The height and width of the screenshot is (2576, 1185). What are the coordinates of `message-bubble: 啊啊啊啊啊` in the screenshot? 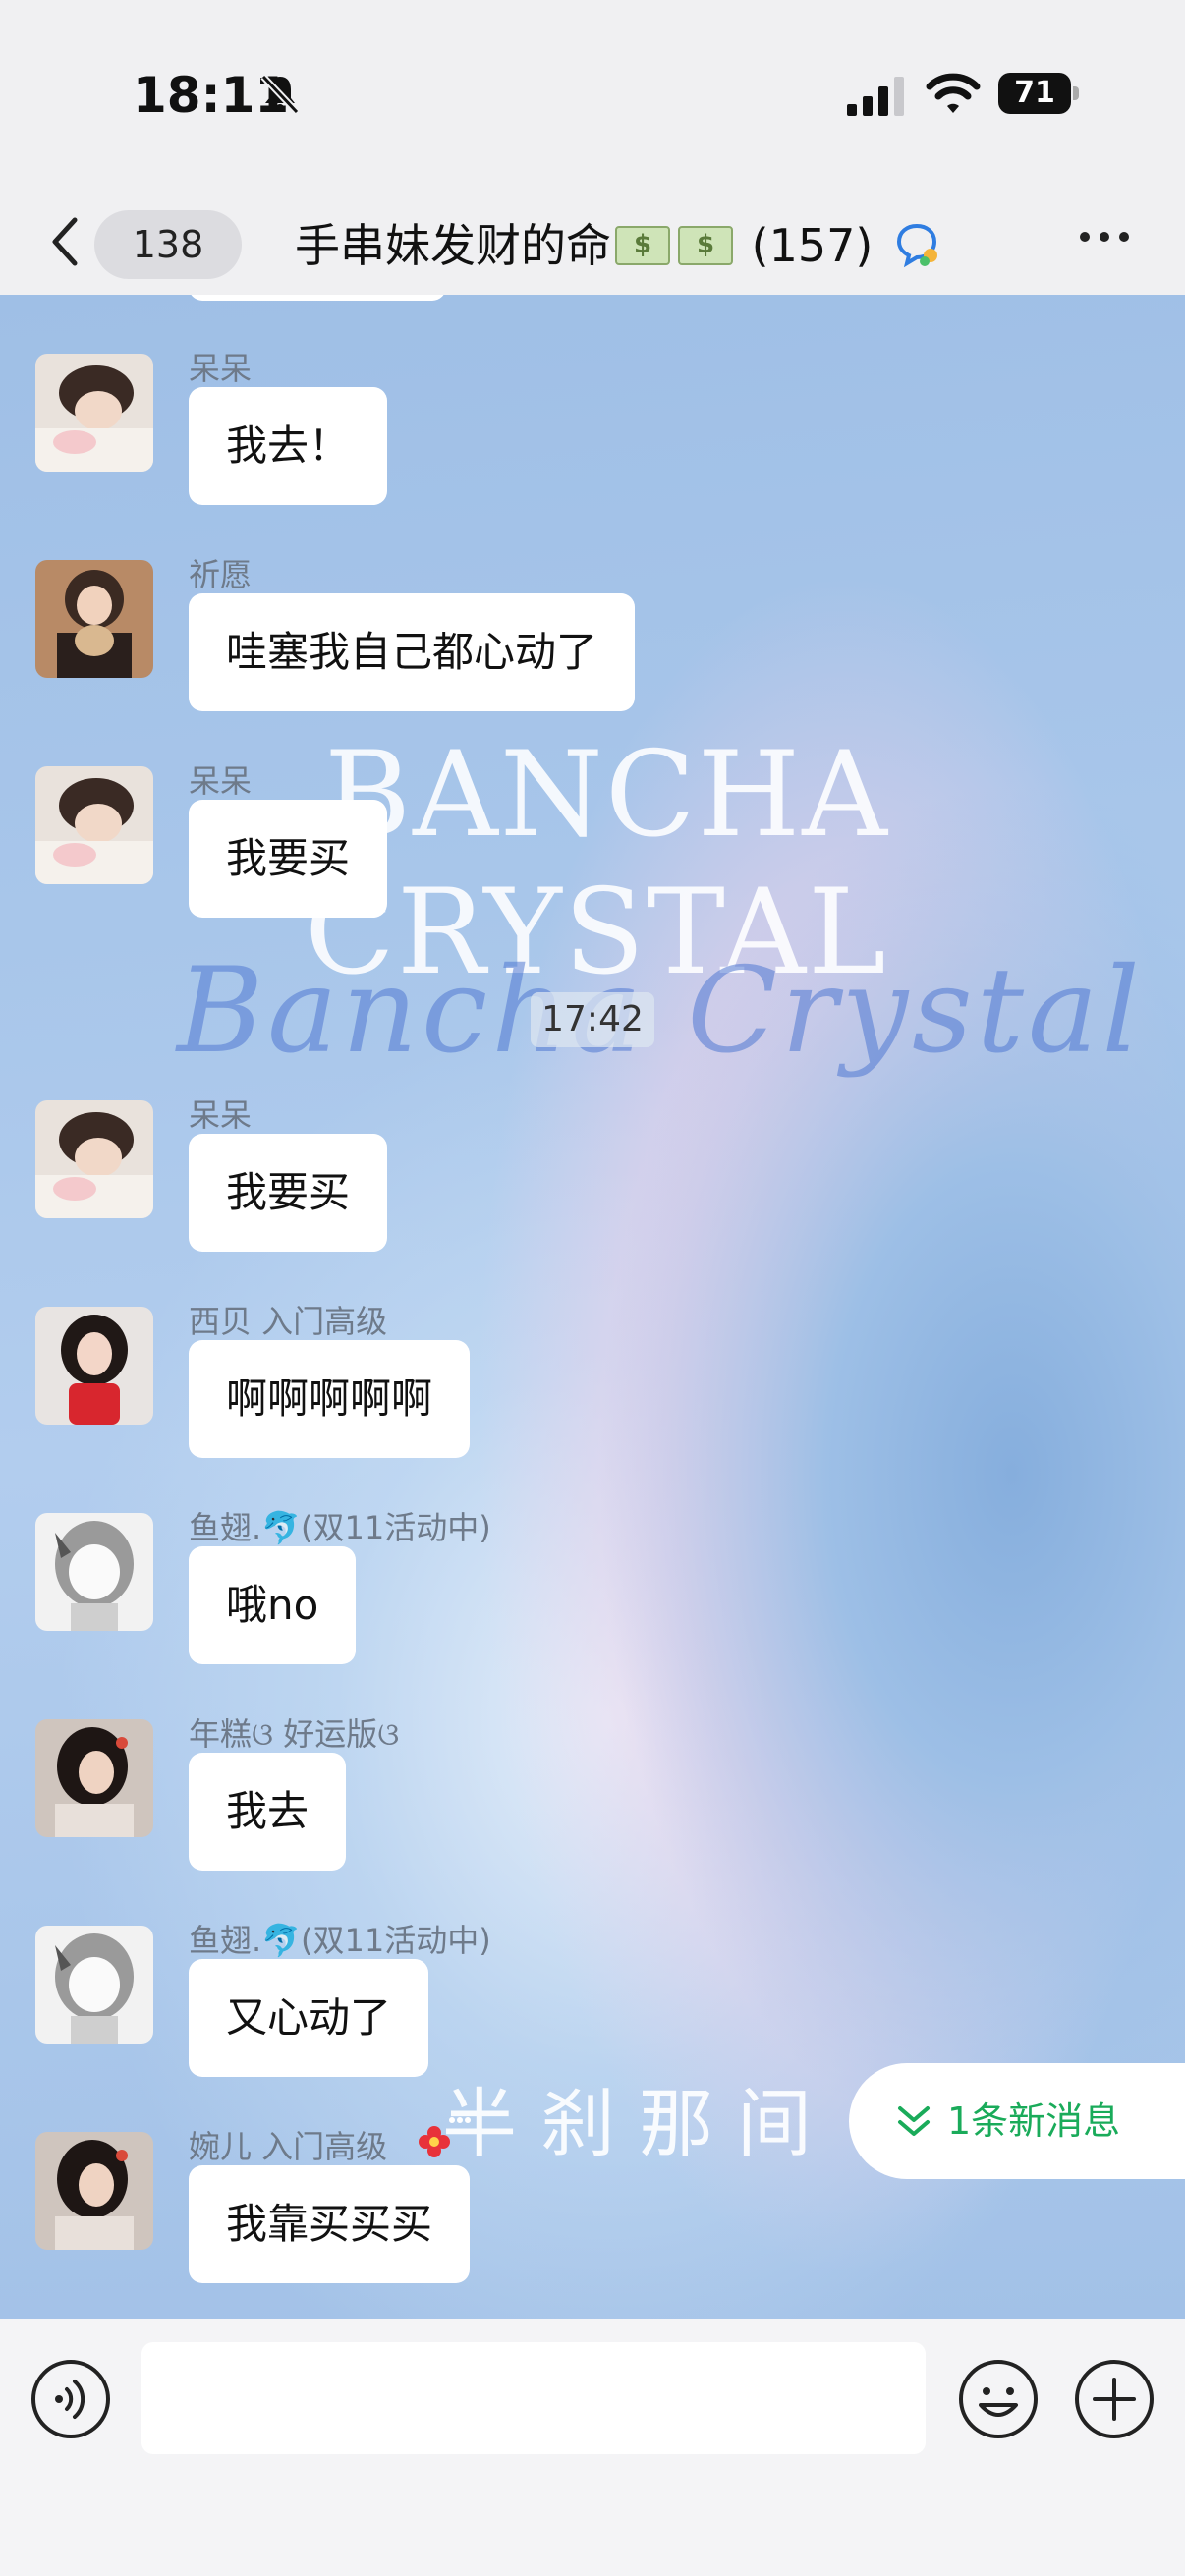 It's located at (330, 1399).